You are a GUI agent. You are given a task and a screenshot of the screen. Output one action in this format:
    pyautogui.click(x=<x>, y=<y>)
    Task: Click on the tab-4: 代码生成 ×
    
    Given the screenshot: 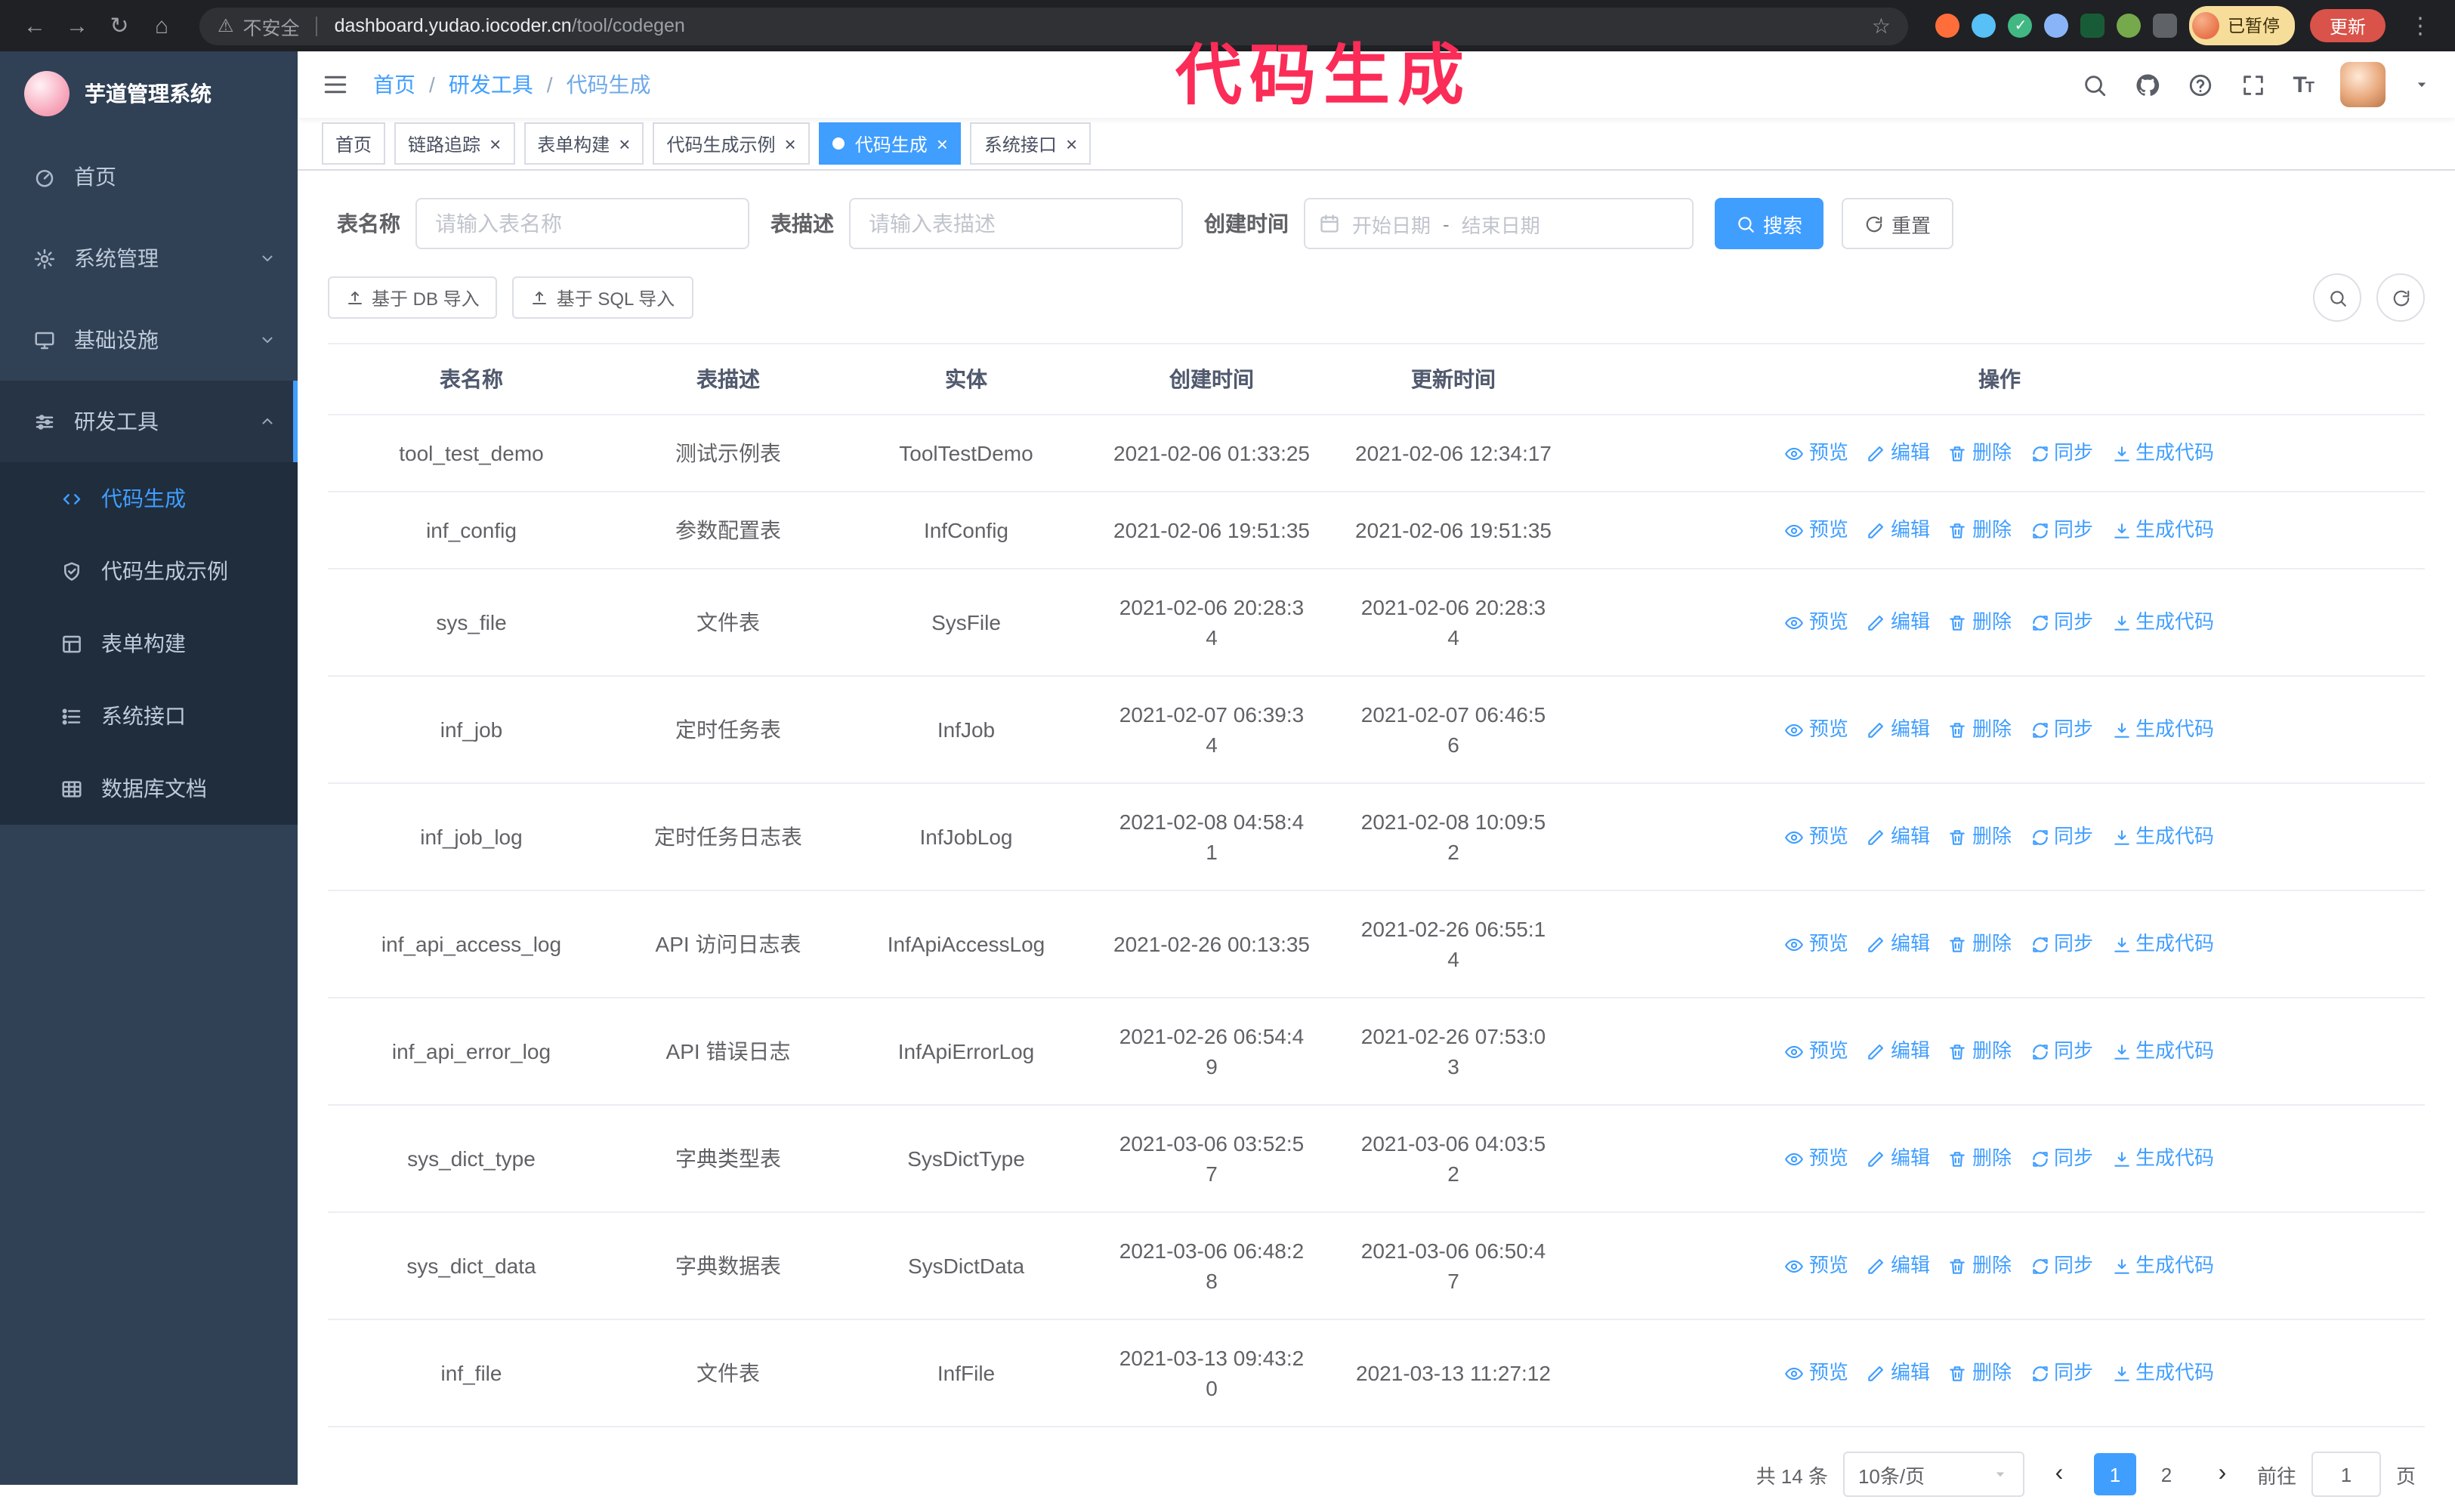 What is the action you would take?
    pyautogui.click(x=890, y=143)
    